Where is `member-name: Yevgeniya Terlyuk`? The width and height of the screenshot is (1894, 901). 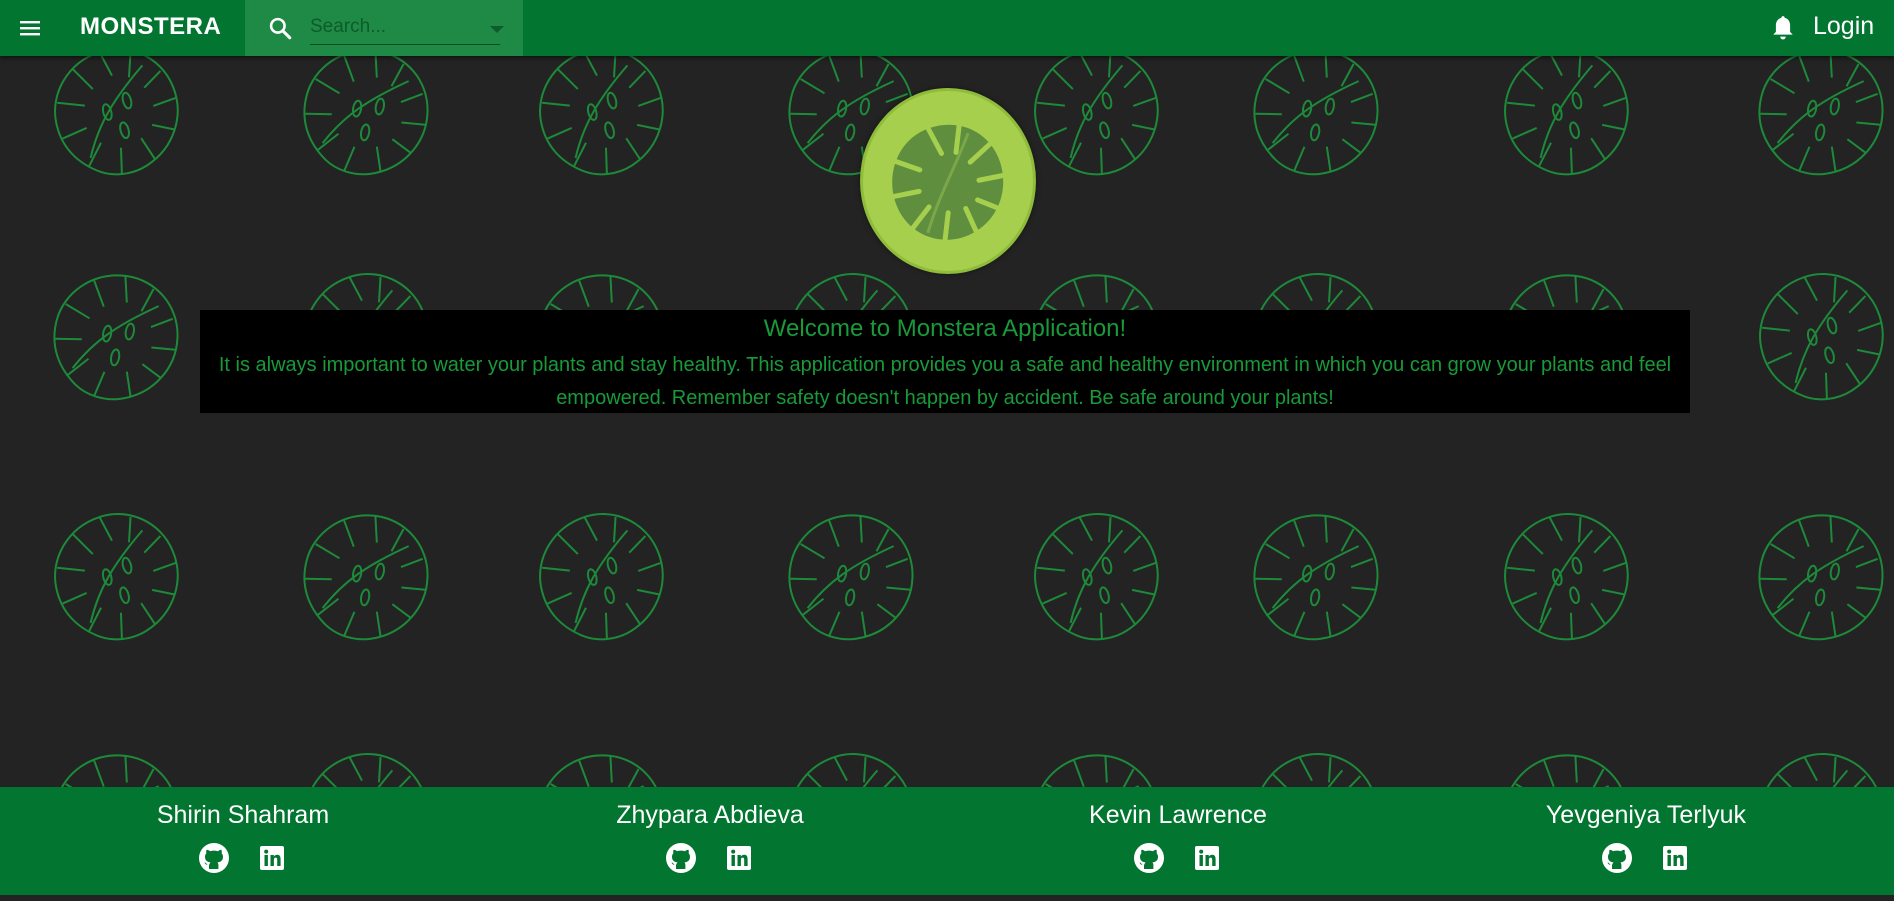 member-name: Yevgeniya Terlyuk is located at coordinates (1646, 815).